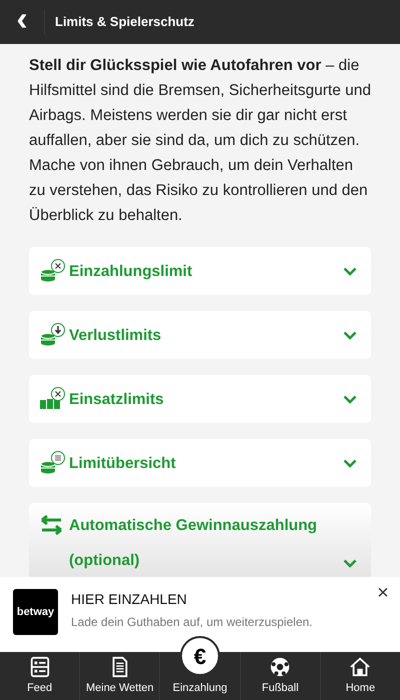 Image resolution: width=400 pixels, height=700 pixels. I want to click on section-title: Einzahlungslimit, so click(131, 272).